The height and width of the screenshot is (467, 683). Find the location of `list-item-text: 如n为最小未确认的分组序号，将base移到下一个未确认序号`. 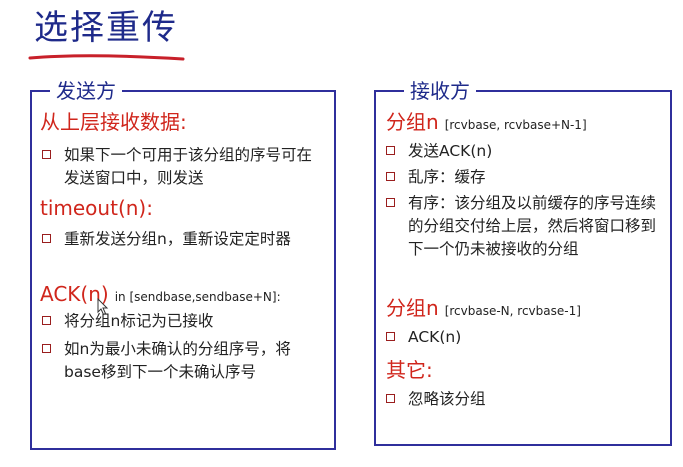

list-item-text: 如n为最小未确认的分组序号，将base移到下一个未确认序号 is located at coordinates (177, 360).